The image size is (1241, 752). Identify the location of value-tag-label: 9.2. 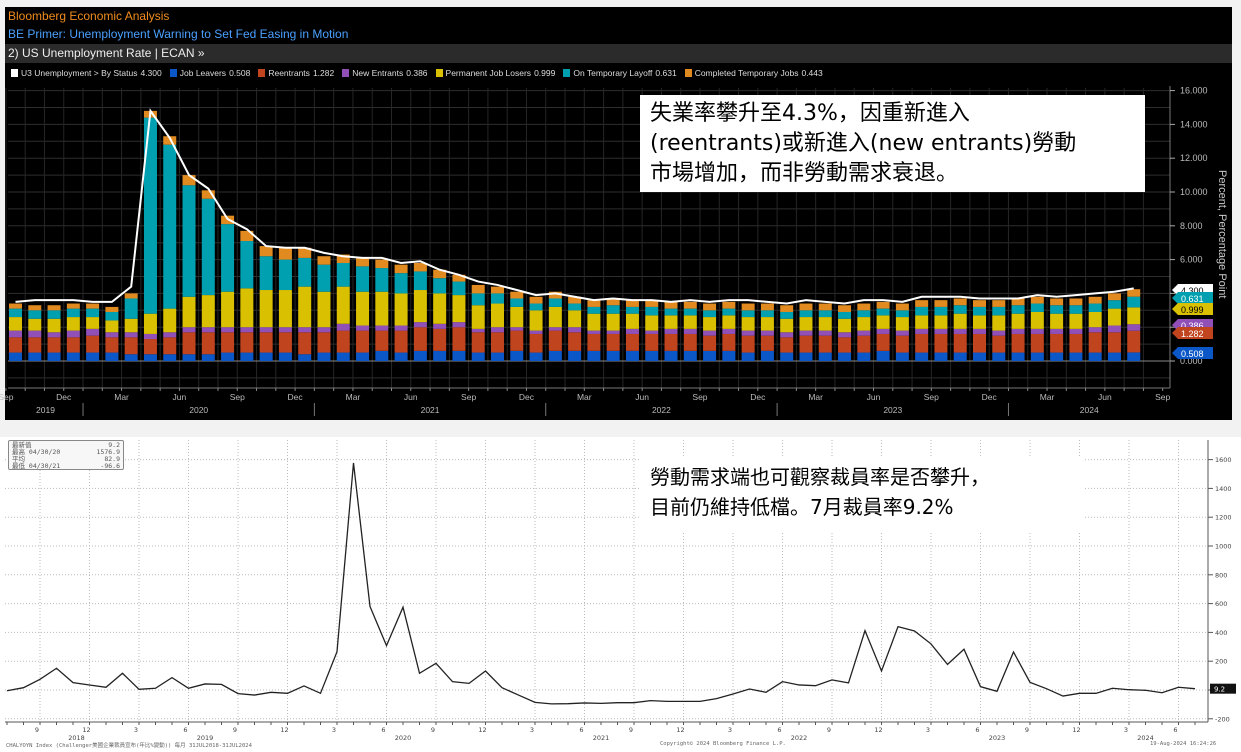
(1219, 690).